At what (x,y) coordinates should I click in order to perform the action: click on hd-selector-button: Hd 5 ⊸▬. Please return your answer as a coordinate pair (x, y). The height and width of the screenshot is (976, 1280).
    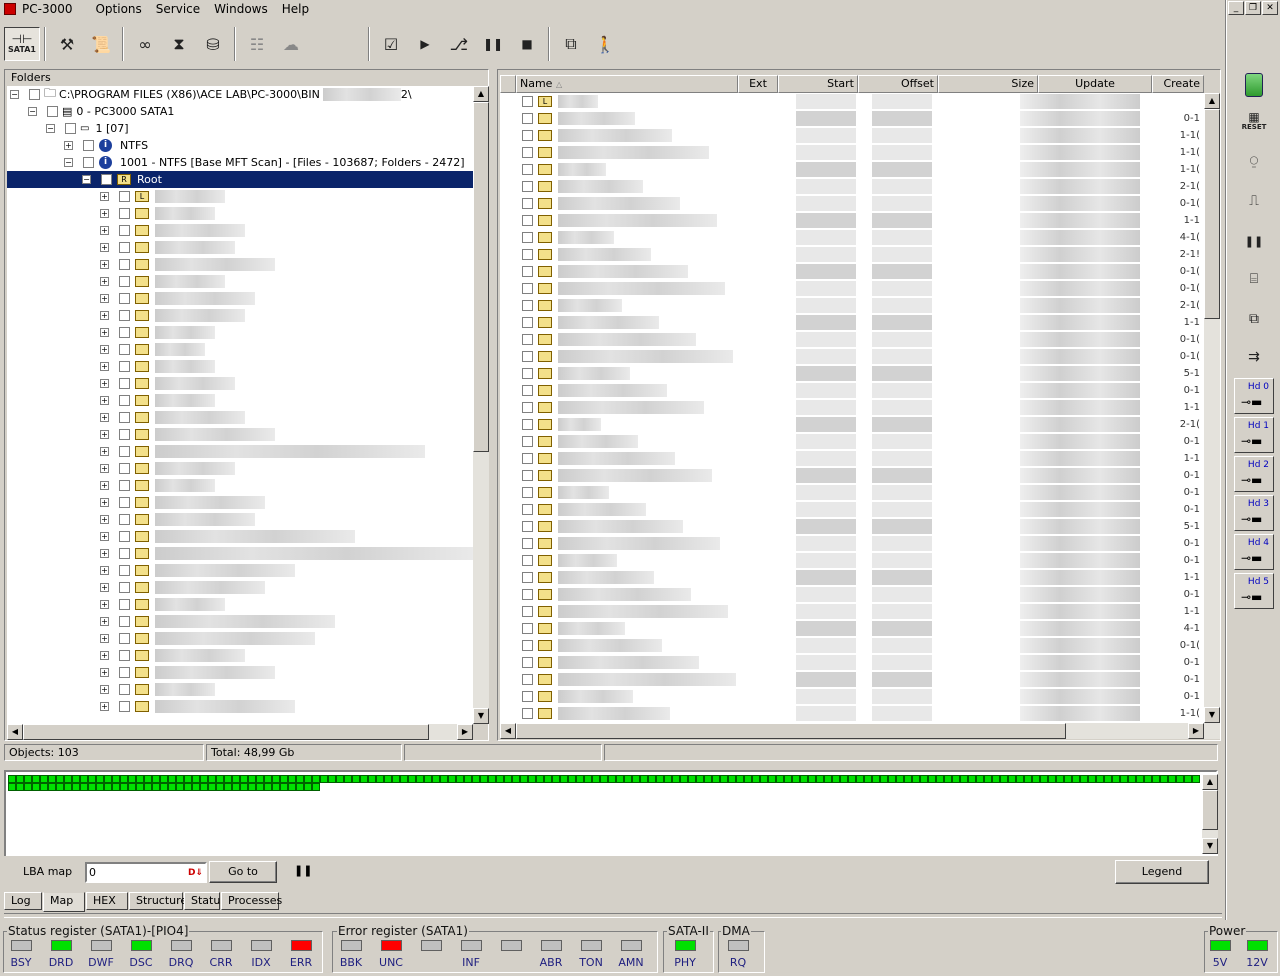
    Looking at the image, I should click on (1254, 591).